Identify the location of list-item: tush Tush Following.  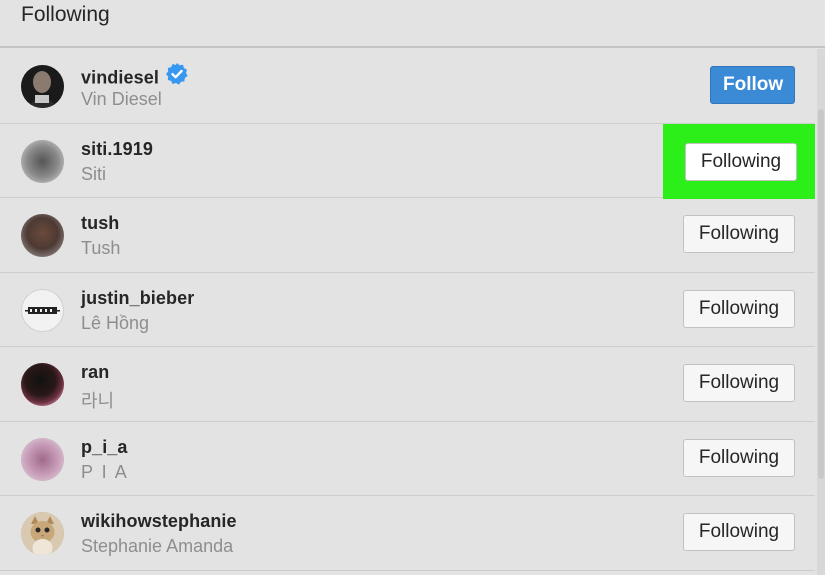
(407, 235).